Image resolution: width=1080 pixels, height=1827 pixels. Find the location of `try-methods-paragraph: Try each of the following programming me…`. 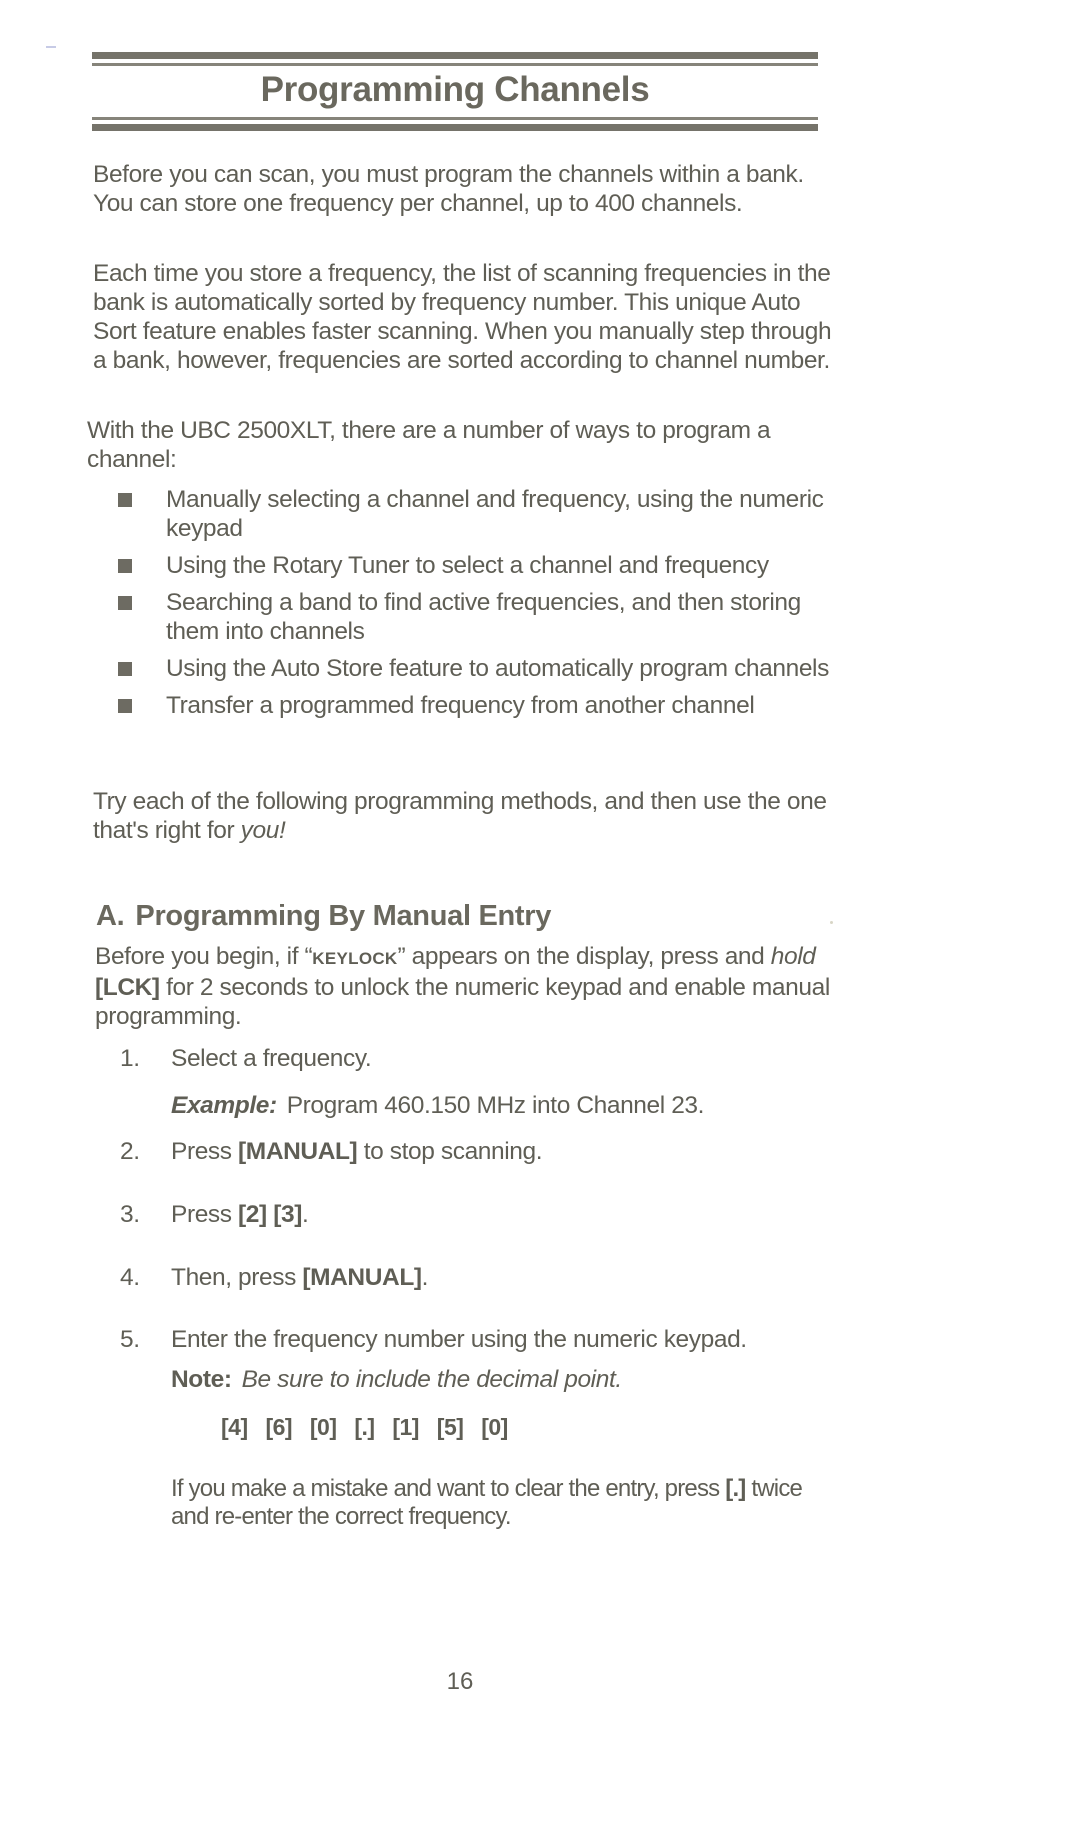

try-methods-paragraph: Try each of the following programming me… is located at coordinates (463, 816).